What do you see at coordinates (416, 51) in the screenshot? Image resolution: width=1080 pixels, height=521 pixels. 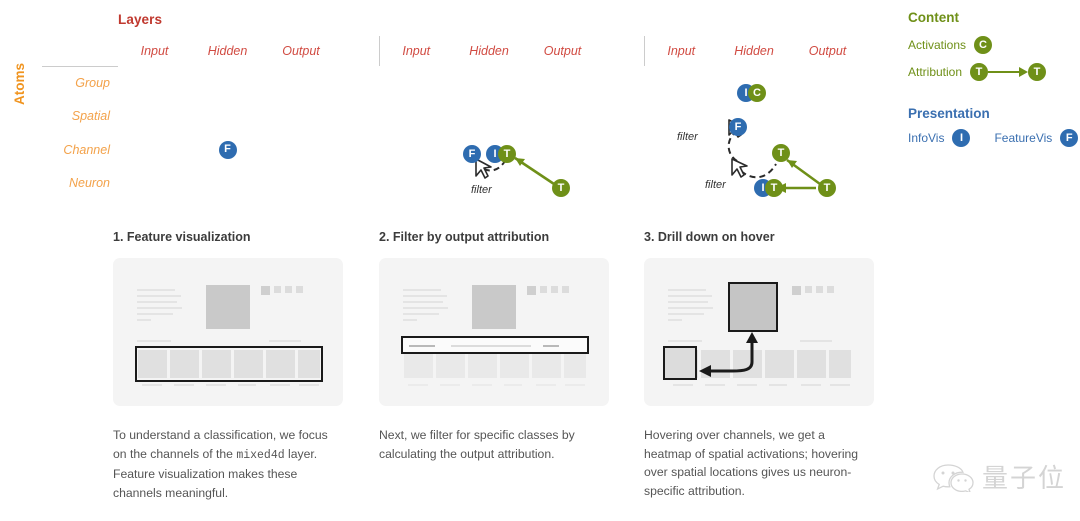 I see `matrix-2-col-input: Input` at bounding box center [416, 51].